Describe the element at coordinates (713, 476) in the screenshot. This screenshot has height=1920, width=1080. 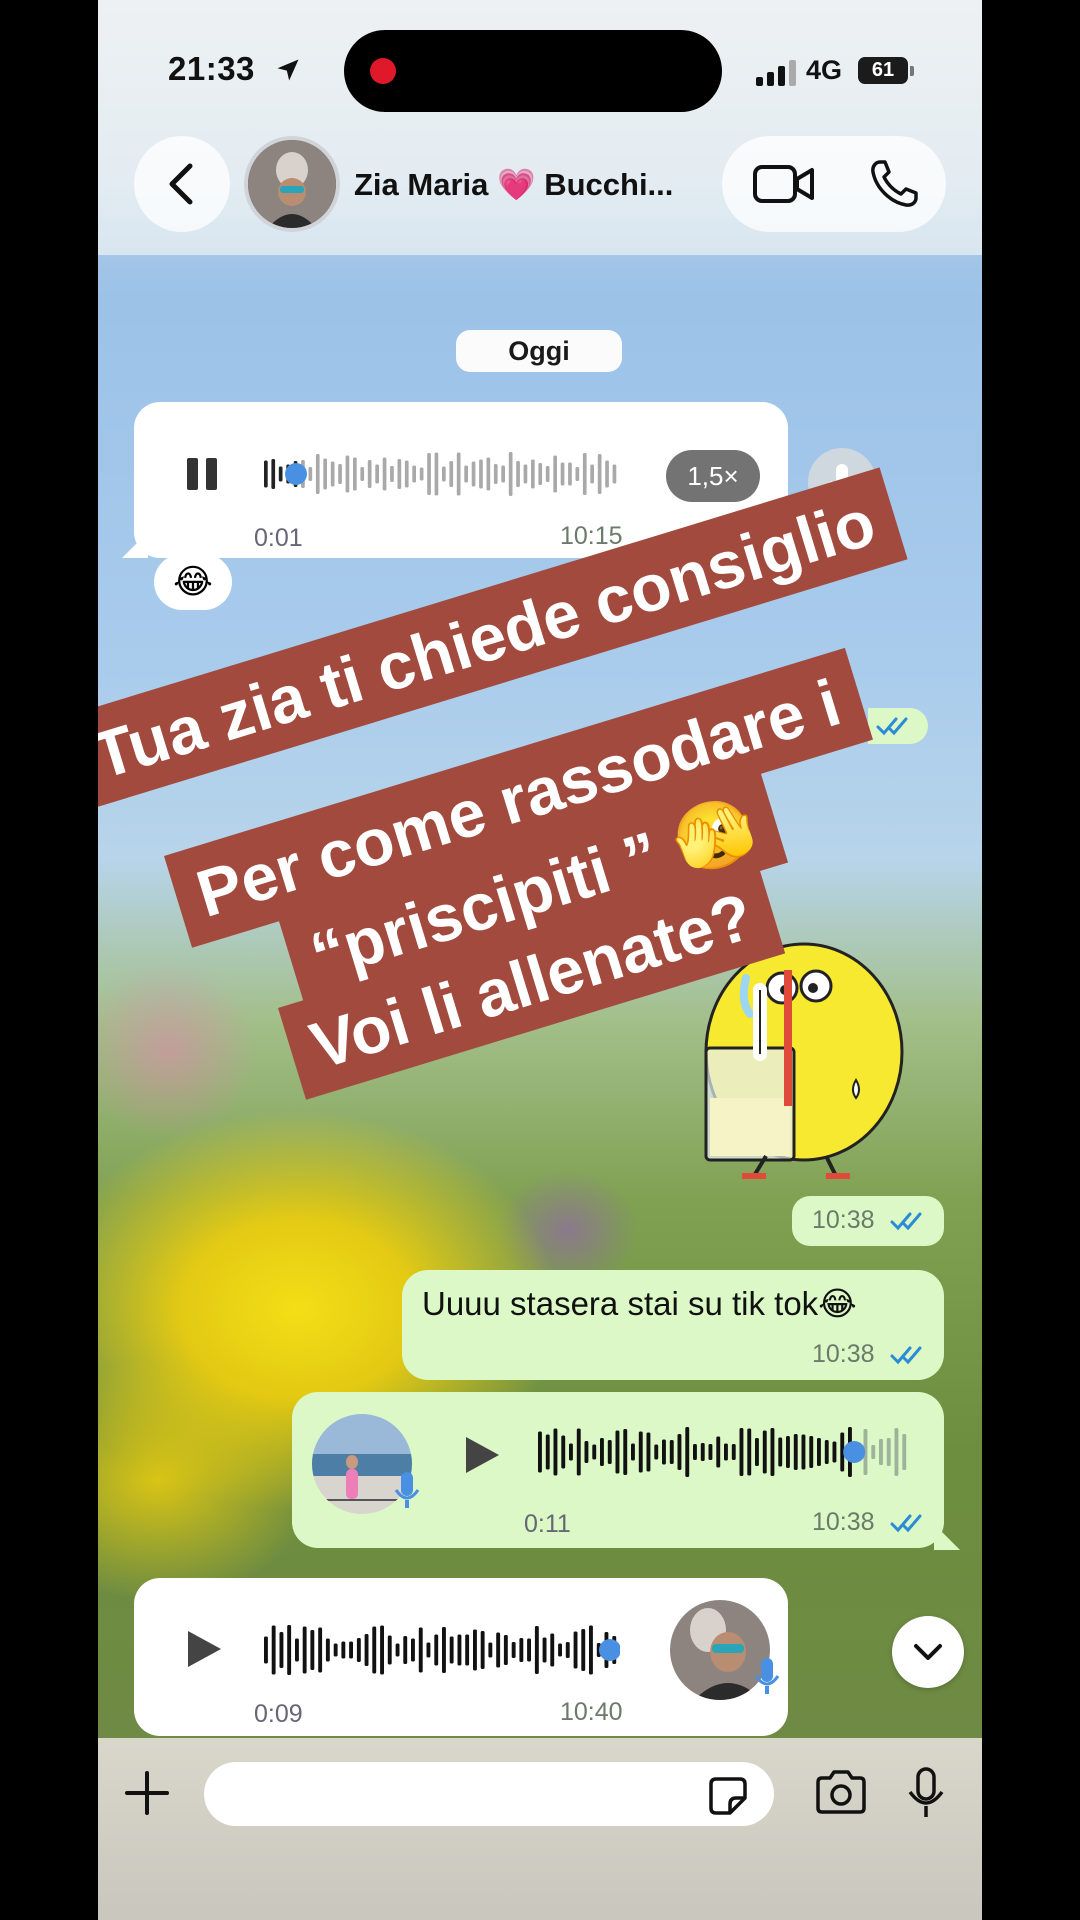
I see `playback-speed-button: 1,5×` at that location.